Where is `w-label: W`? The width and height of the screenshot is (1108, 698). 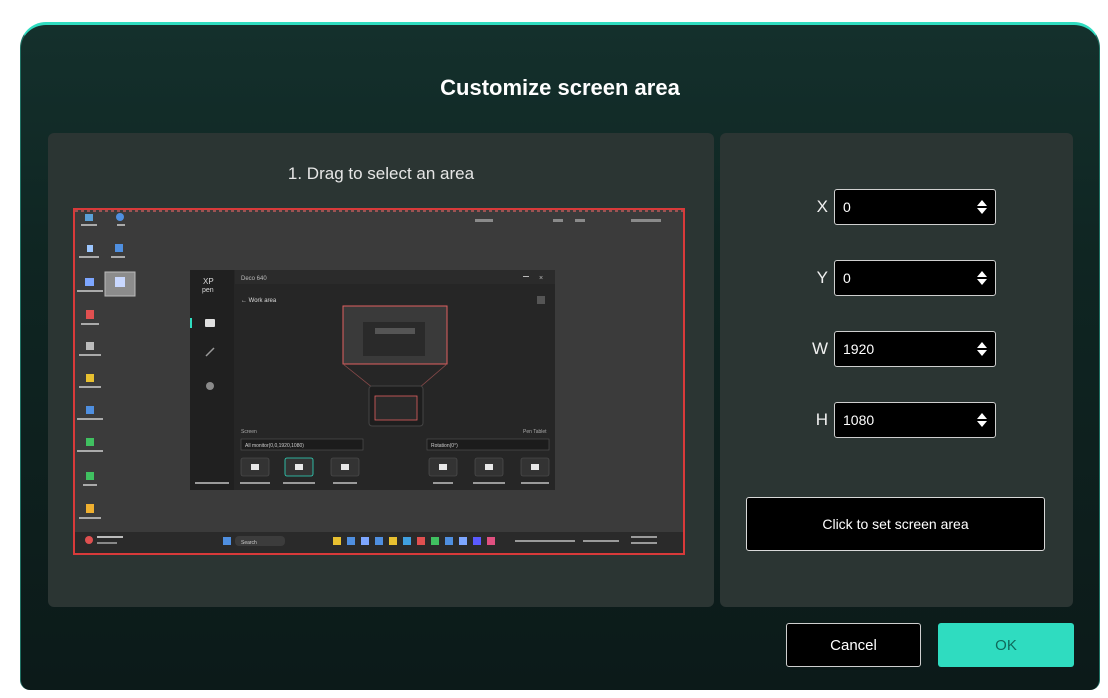
w-label: W is located at coordinates (819, 348).